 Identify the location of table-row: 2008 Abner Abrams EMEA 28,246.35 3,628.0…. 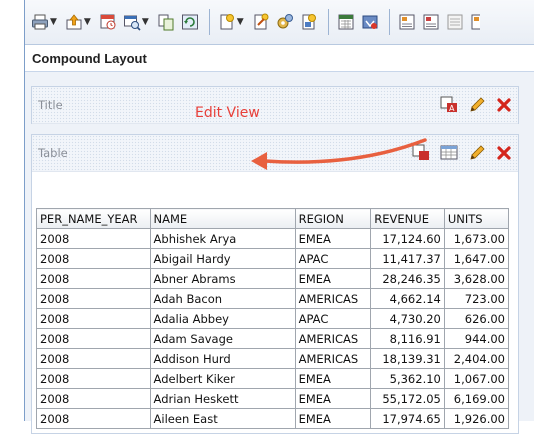
(273, 278).